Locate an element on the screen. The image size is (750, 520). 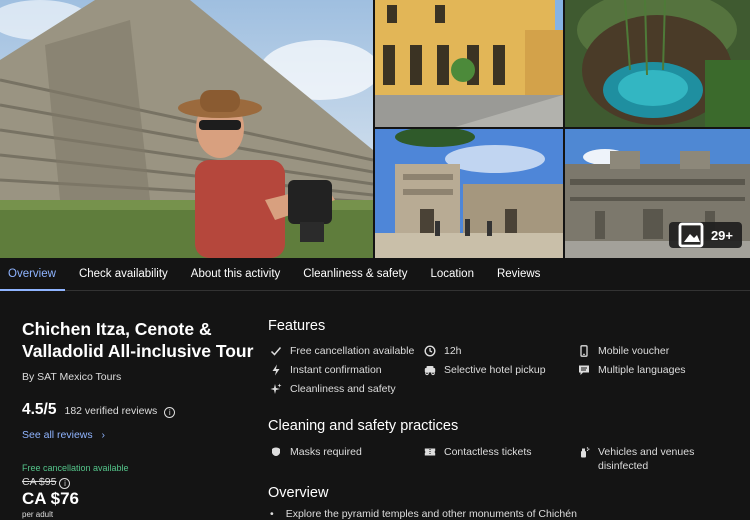
phone-icon is located at coordinates (584, 351).